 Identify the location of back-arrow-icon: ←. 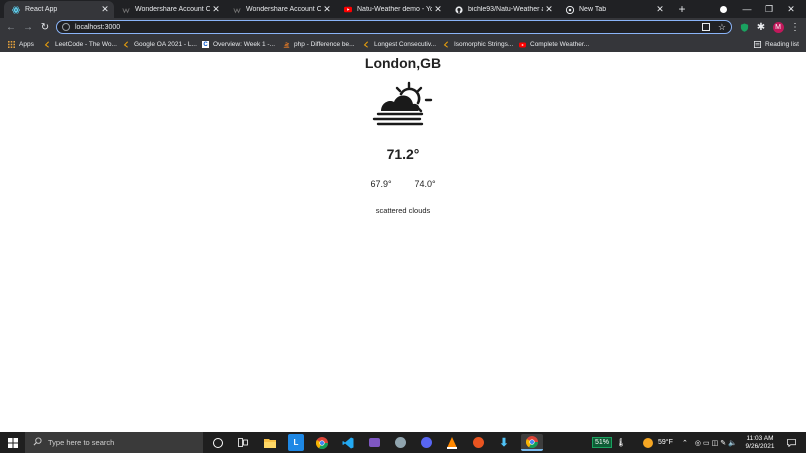
(11, 27).